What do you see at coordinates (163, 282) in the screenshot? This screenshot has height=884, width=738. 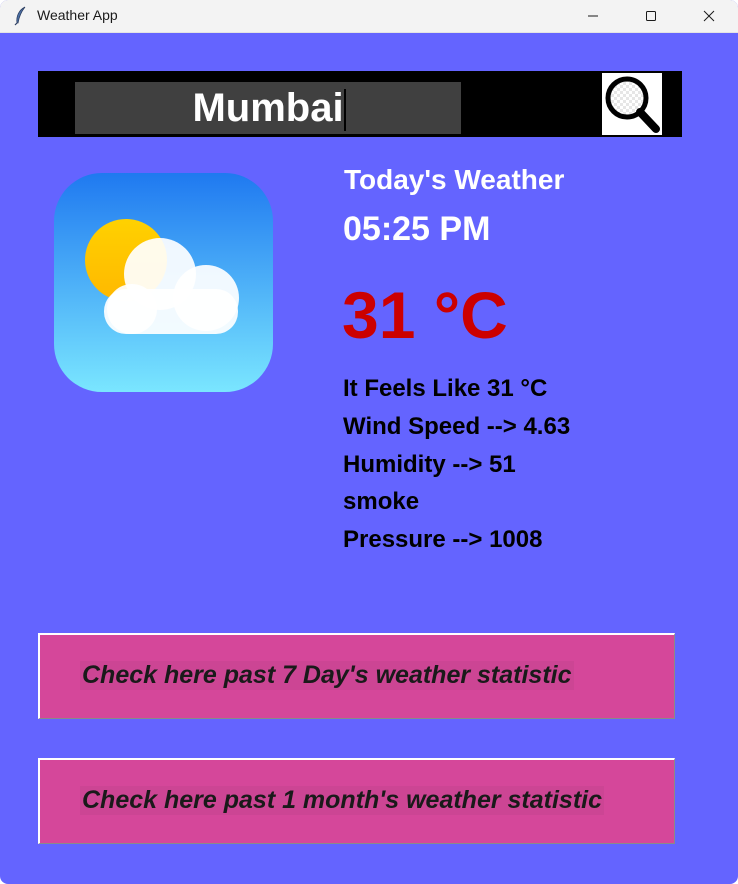 I see `partly-cloudy-icon` at bounding box center [163, 282].